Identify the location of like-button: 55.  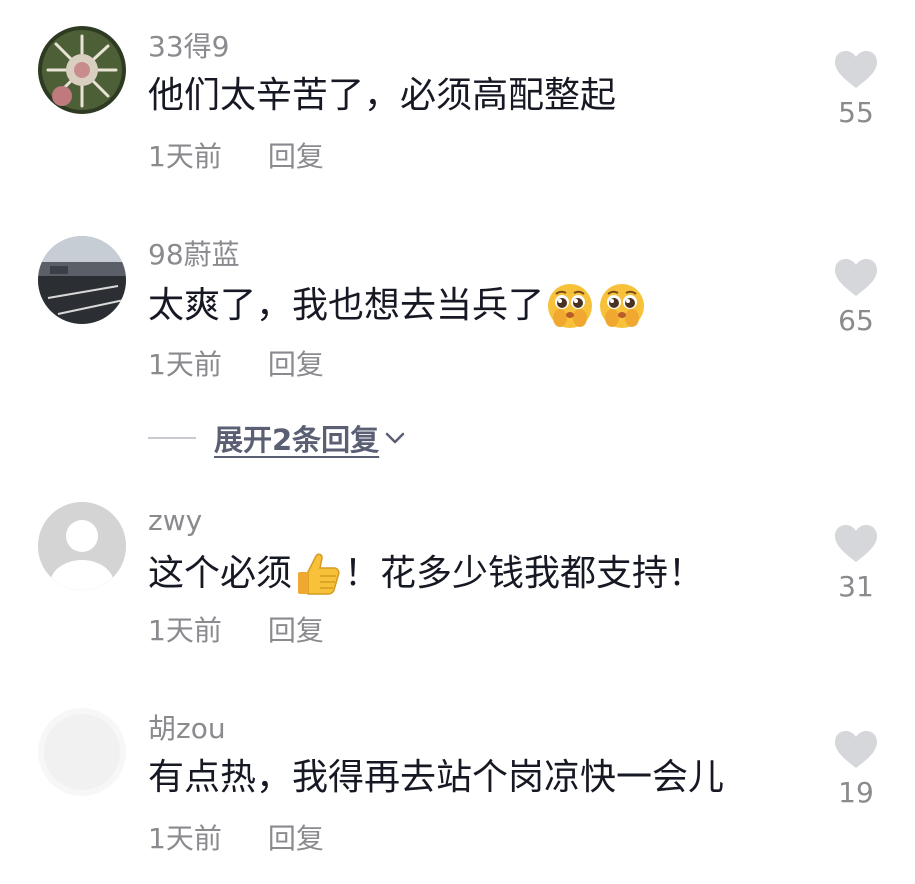
(856, 90).